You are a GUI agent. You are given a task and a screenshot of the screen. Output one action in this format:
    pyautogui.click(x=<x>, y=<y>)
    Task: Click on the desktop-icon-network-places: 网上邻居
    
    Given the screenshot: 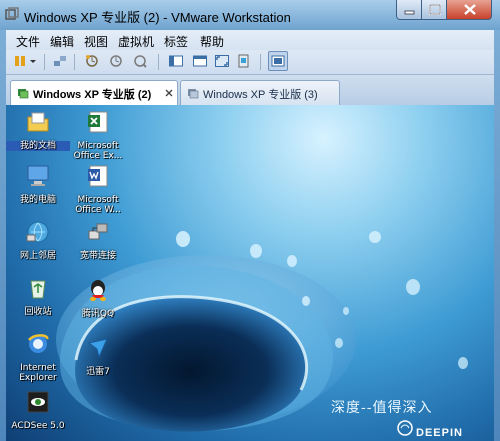 What is the action you would take?
    pyautogui.click(x=38, y=240)
    